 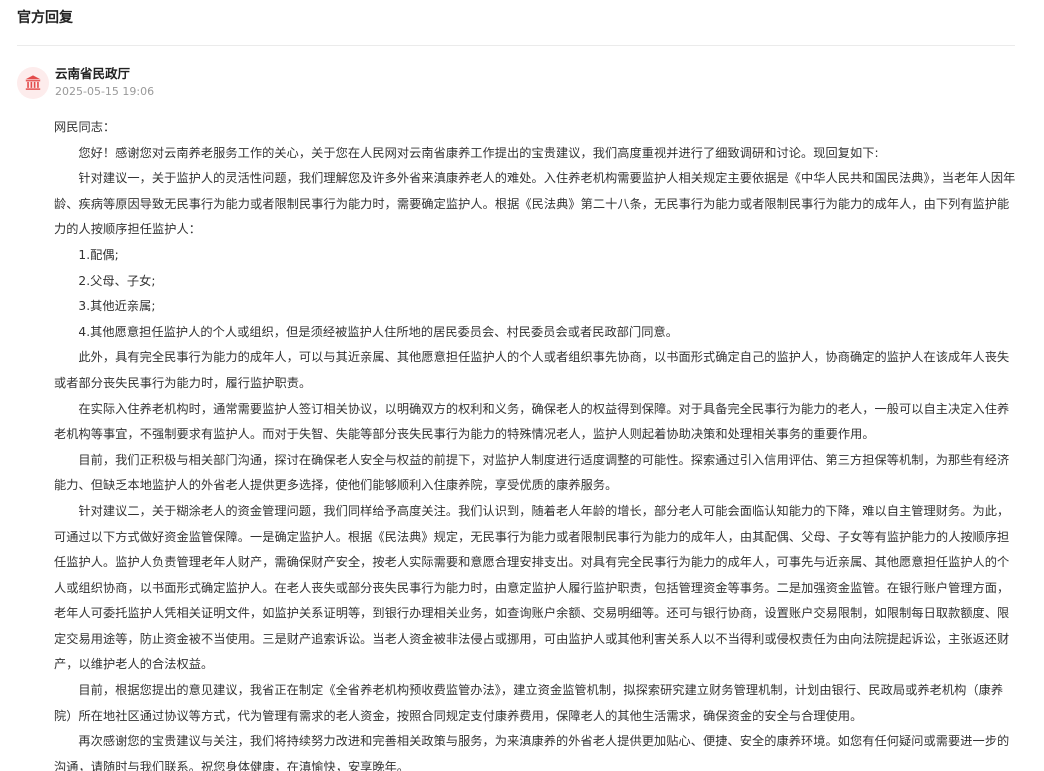 I want to click on author-name: 云南省民政厅, so click(x=93, y=73).